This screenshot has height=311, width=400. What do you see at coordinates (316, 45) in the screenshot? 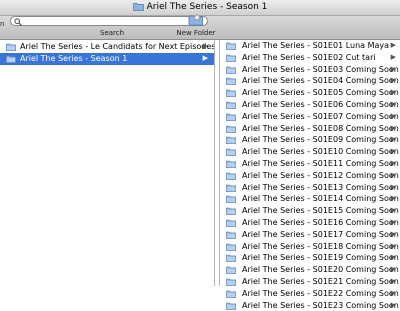
I see `list-item-label: Ariel The Series - S01E01 Luna Maya` at bounding box center [316, 45].